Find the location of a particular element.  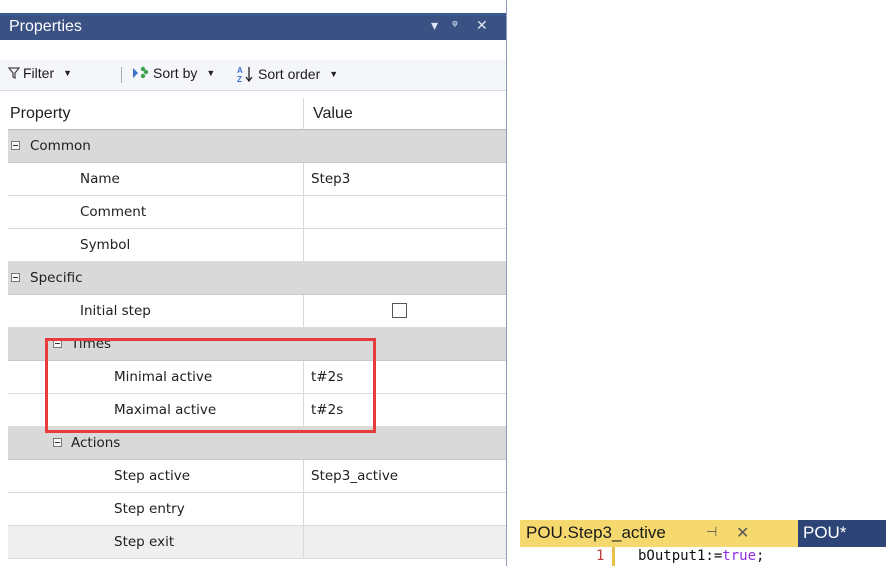

property-label: Step exit is located at coordinates (144, 542).